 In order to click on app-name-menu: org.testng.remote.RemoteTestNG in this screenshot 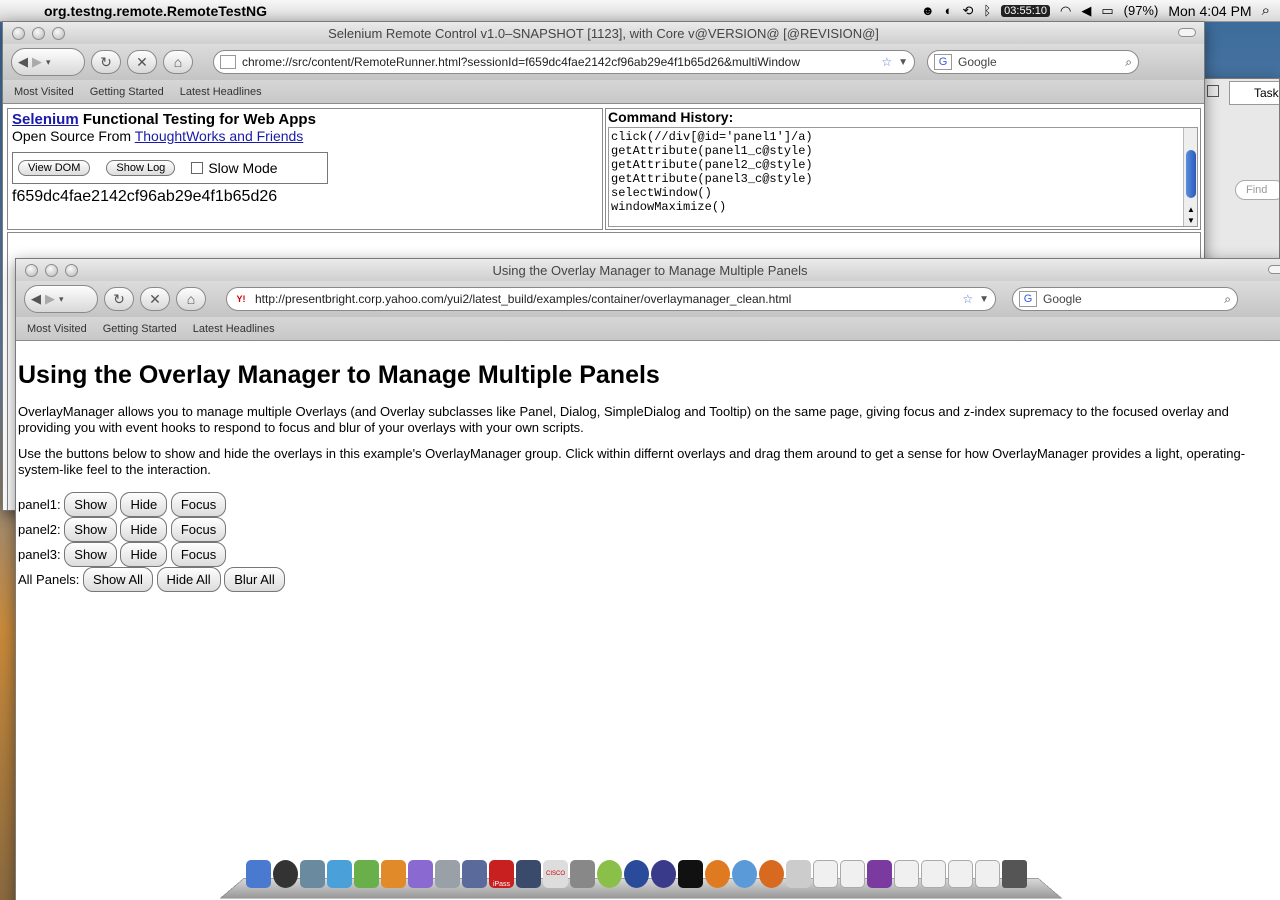, I will do `click(155, 11)`.